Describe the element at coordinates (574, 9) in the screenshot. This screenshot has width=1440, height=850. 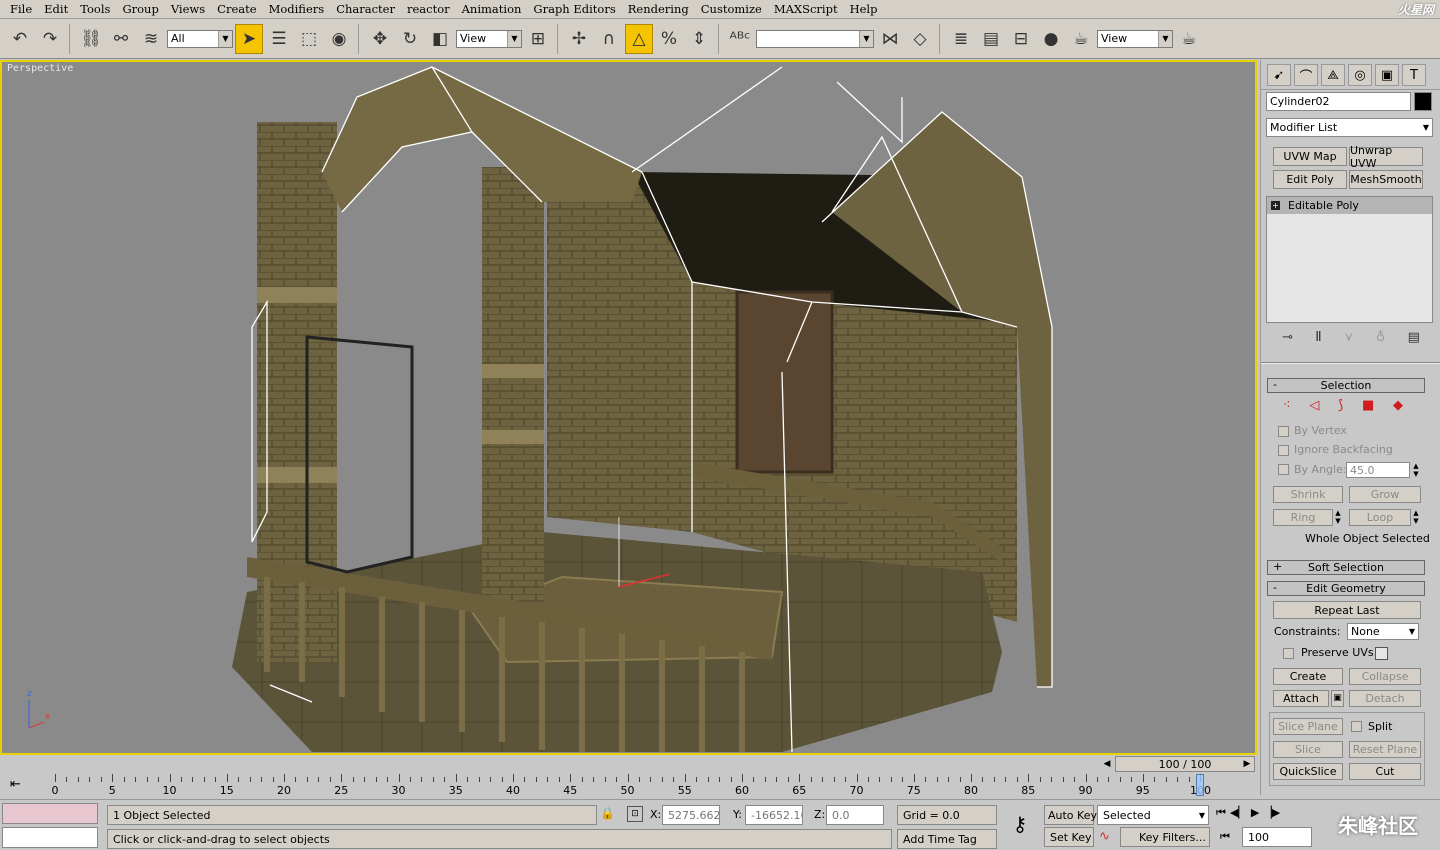
I see `menu-graph-editors: Graph Editors` at that location.